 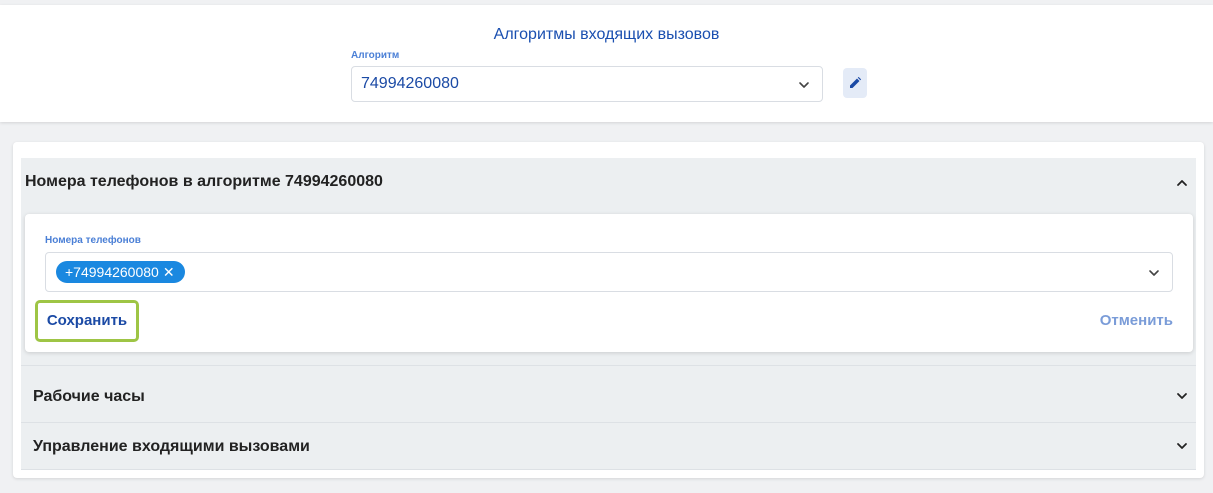 What do you see at coordinates (606, 34) in the screenshot?
I see `page-title: Алгоритмы входящих вызовов` at bounding box center [606, 34].